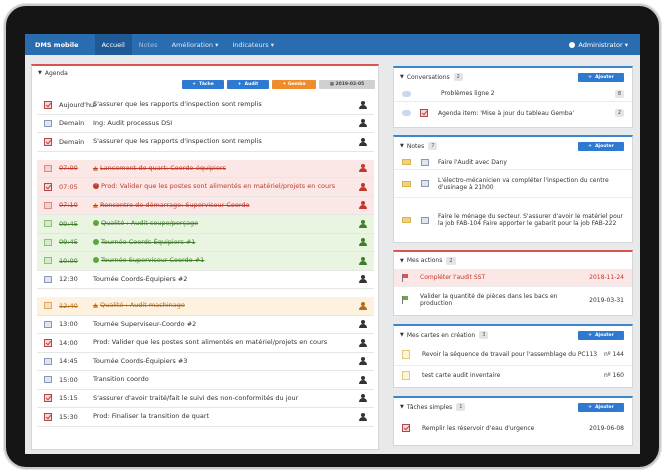 Image resolution: width=665 pixels, height=473 pixels. Describe the element at coordinates (513, 278) in the screenshot. I see `action-item: Compléter l'audit SST 2018-11-24` at that location.